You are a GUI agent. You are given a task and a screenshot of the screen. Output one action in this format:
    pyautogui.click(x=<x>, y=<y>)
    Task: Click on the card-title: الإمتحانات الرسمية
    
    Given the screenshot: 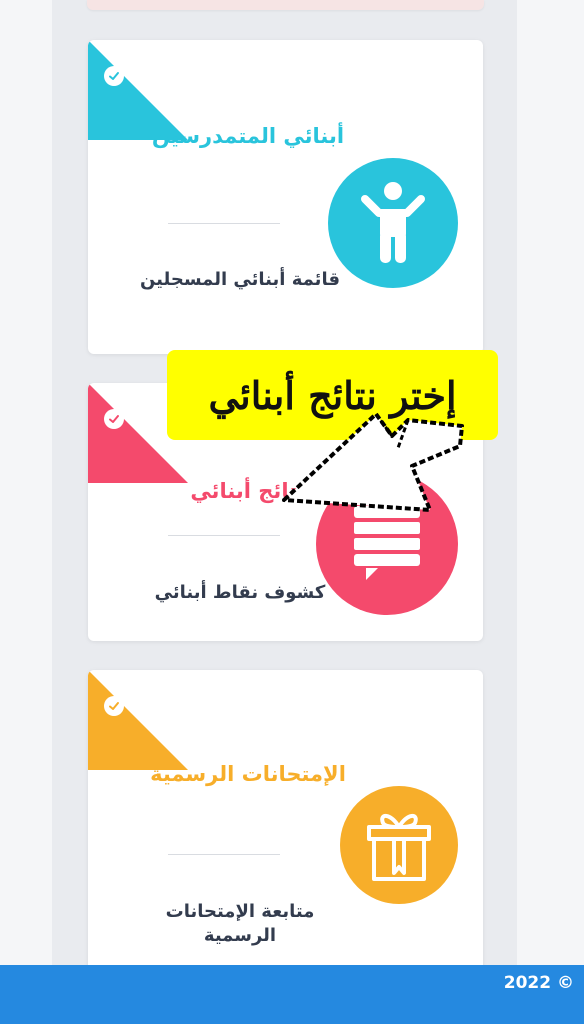 What is the action you would take?
    pyautogui.click(x=248, y=774)
    